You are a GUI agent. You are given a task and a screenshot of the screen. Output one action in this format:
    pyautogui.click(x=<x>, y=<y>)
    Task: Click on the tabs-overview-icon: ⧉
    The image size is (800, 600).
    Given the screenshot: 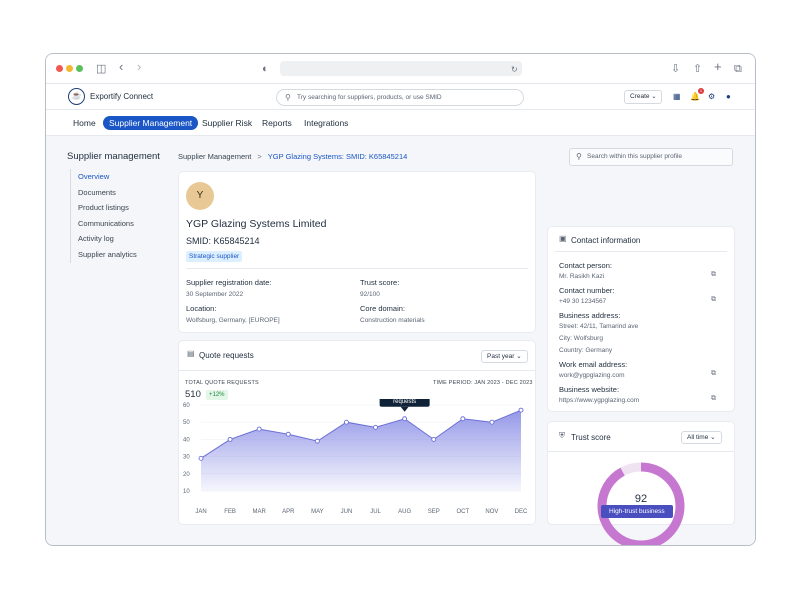 What is the action you would take?
    pyautogui.click(x=738, y=69)
    